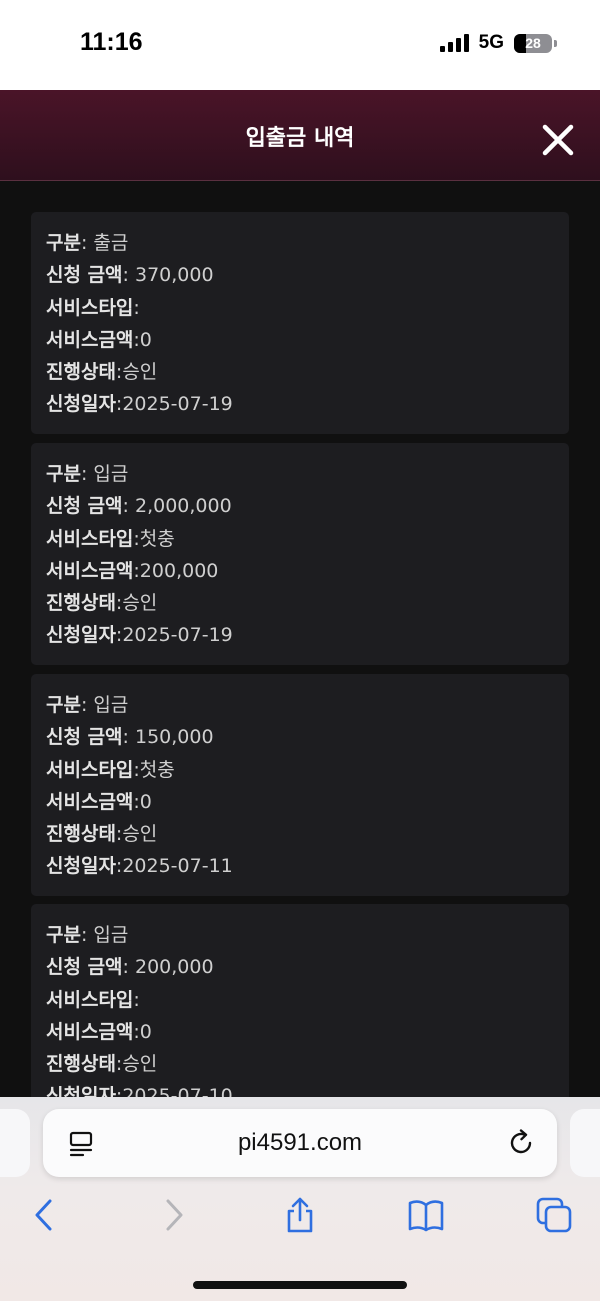 Image resolution: width=600 pixels, height=1301 pixels. I want to click on share-icon, so click(300, 1215).